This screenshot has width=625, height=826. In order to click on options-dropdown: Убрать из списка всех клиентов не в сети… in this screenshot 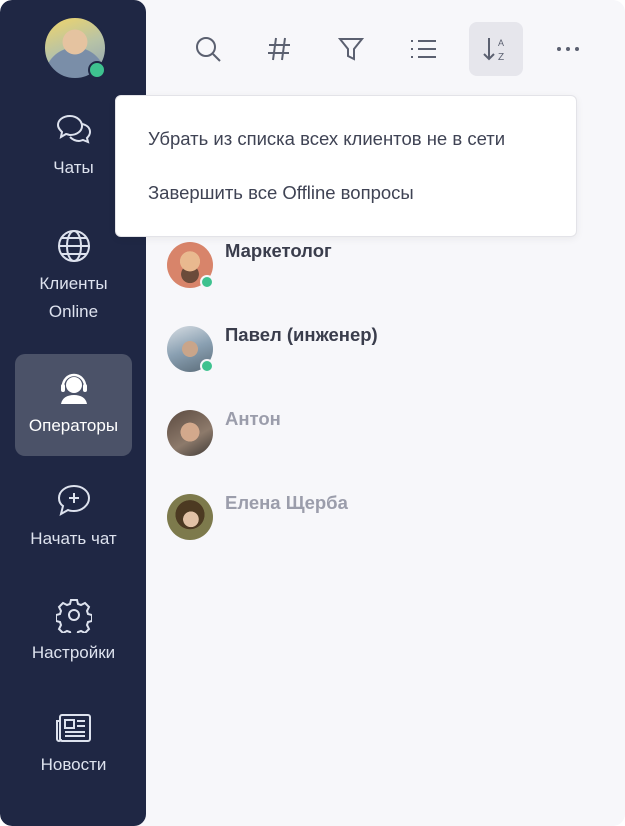, I will do `click(346, 166)`.